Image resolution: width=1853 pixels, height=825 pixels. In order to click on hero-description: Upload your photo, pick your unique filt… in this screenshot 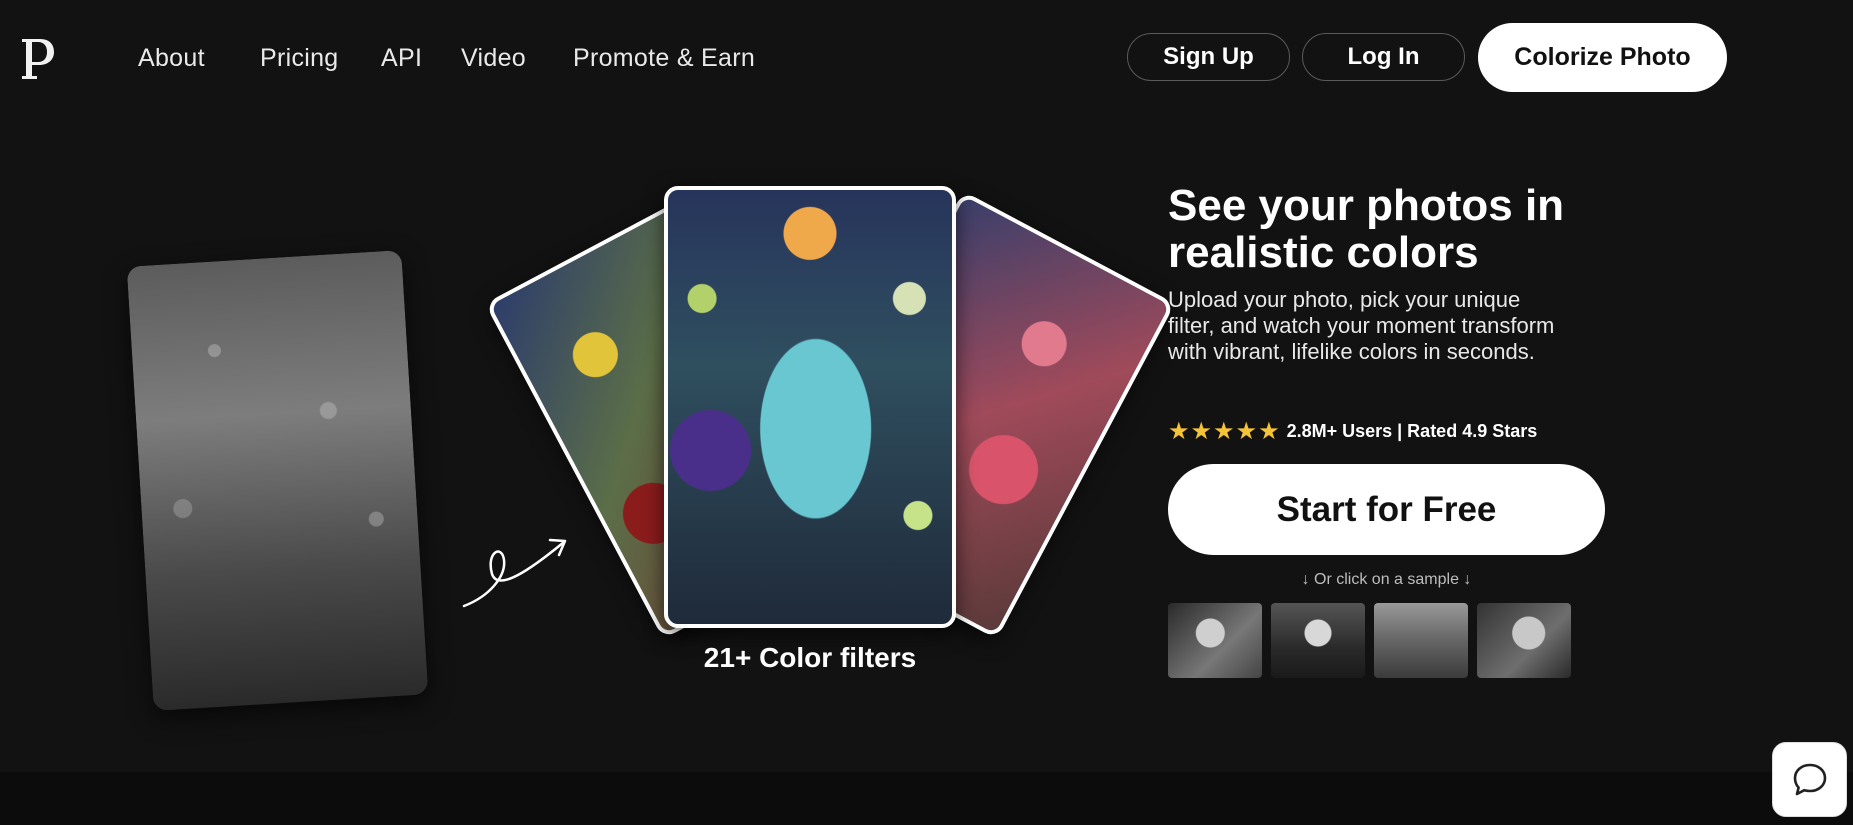, I will do `click(1361, 325)`.